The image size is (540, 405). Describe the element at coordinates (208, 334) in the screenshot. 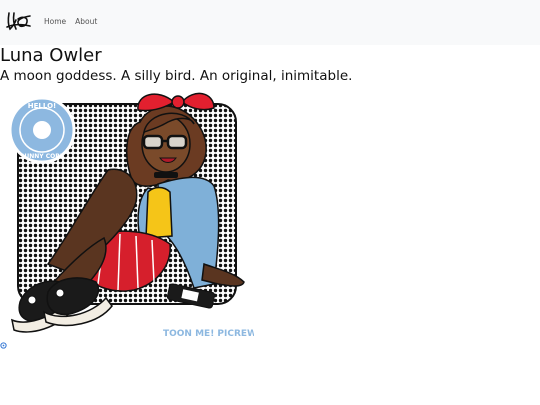

I see `picrew-credit: TOON ME! PICREW` at that location.